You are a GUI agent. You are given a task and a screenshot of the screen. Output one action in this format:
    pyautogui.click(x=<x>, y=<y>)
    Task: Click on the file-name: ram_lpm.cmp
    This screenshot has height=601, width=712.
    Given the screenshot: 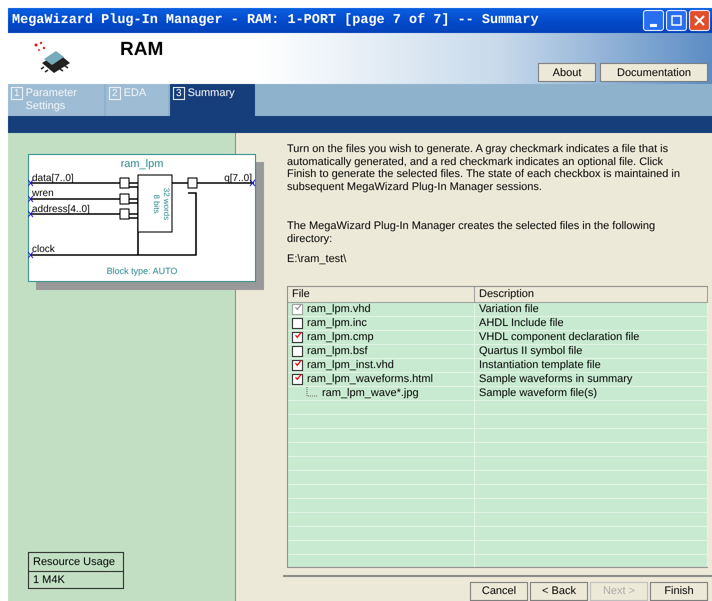 What is the action you would take?
    pyautogui.click(x=340, y=337)
    